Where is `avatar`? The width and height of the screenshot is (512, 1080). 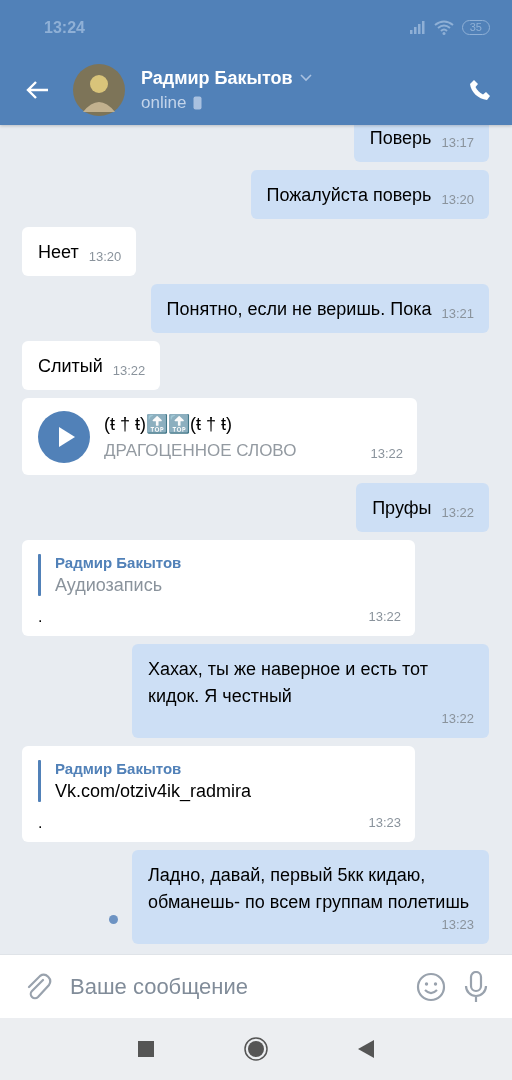
avatar is located at coordinates (99, 90).